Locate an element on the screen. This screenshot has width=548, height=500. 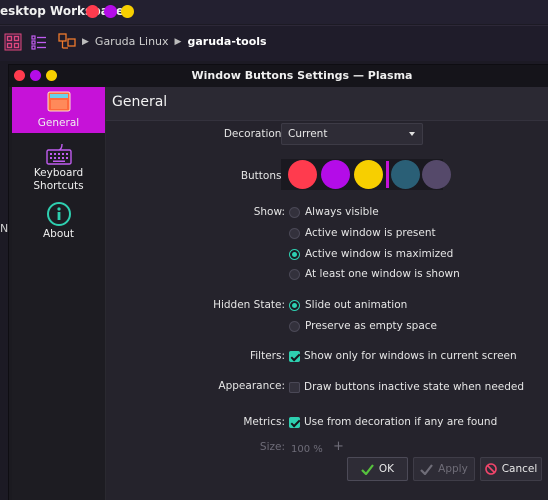
appearance-label: Appearance: is located at coordinates (251, 386).